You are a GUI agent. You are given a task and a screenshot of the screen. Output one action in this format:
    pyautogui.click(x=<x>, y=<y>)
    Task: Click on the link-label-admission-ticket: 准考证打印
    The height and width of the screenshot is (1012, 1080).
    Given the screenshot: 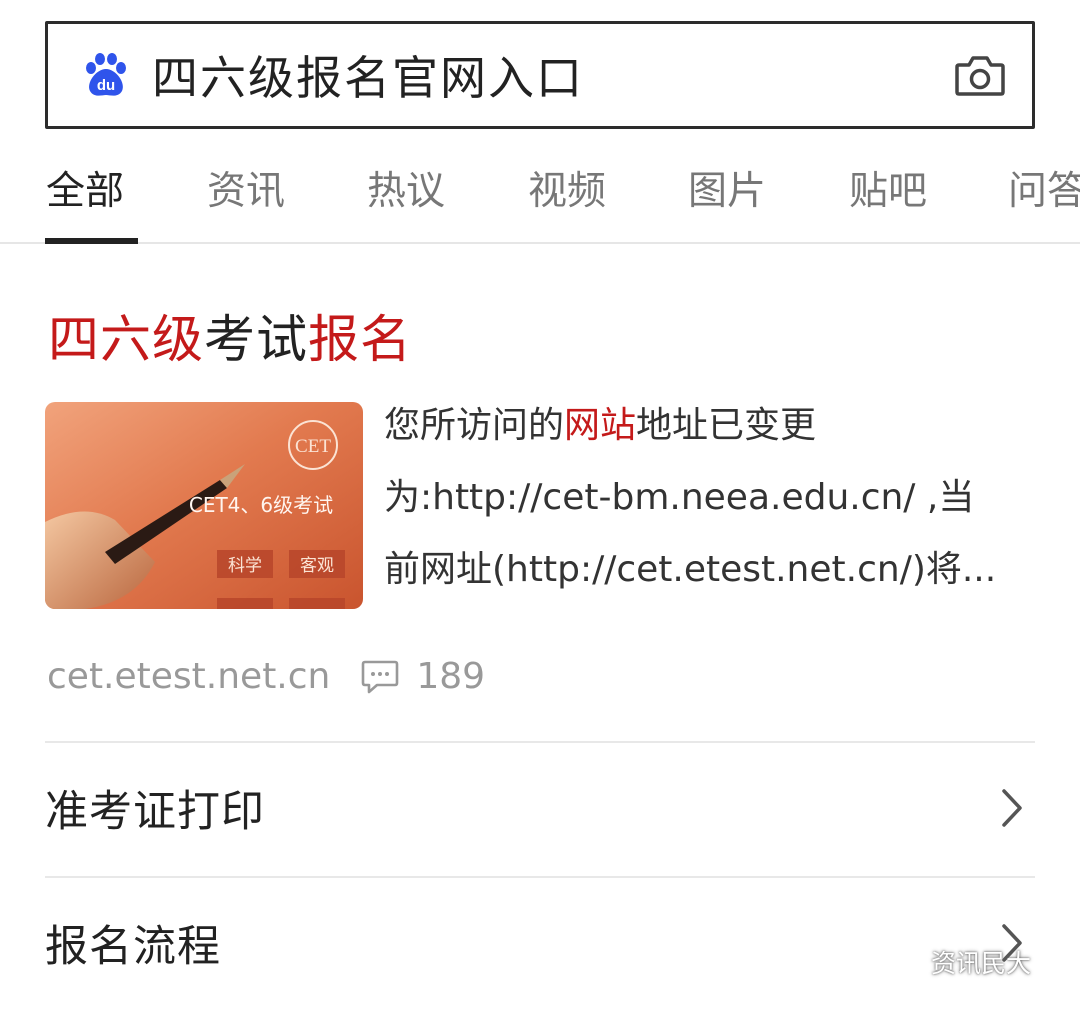 What is the action you would take?
    pyautogui.click(x=155, y=812)
    